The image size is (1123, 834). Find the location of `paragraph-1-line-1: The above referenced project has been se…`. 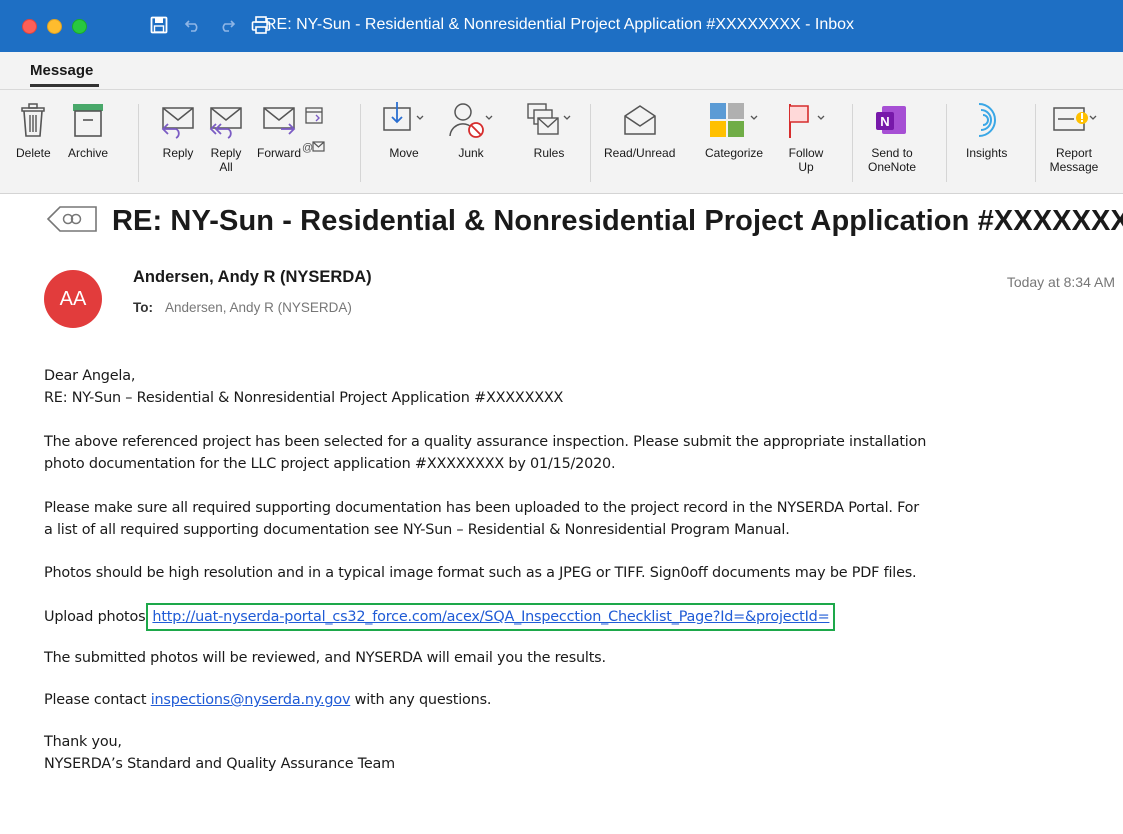

paragraph-1-line-1: The above referenced project has been se… is located at coordinates (485, 442).